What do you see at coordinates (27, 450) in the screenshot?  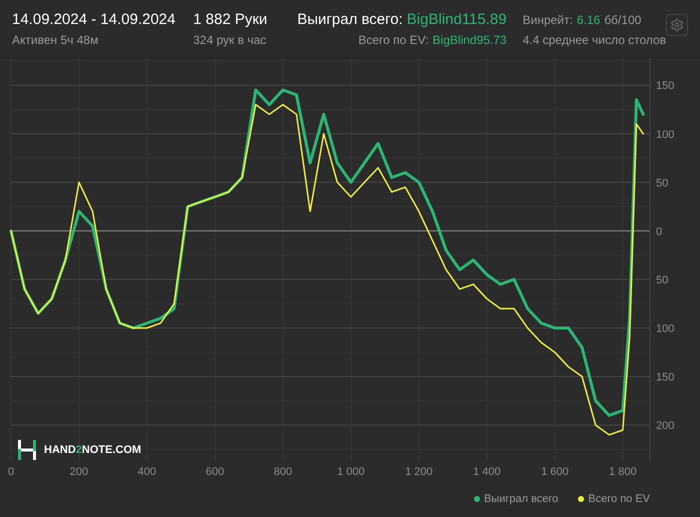 I see `logo-icon` at bounding box center [27, 450].